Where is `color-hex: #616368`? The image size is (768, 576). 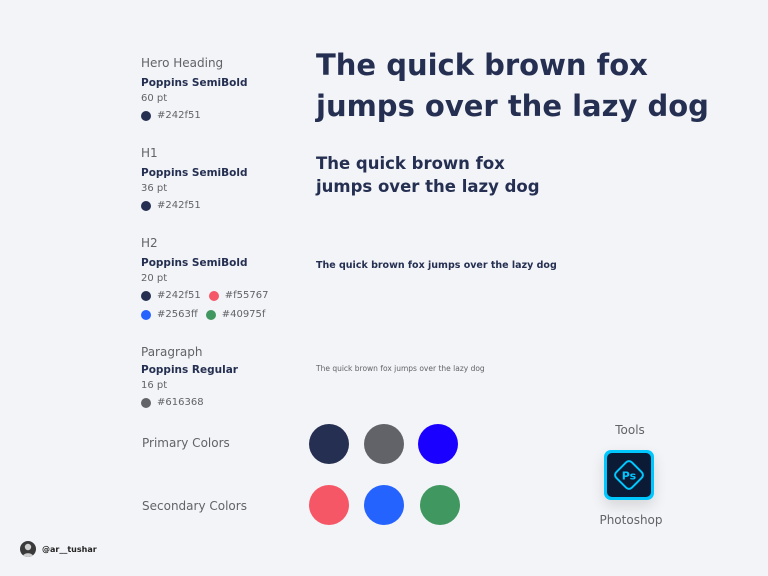 color-hex: #616368 is located at coordinates (180, 402).